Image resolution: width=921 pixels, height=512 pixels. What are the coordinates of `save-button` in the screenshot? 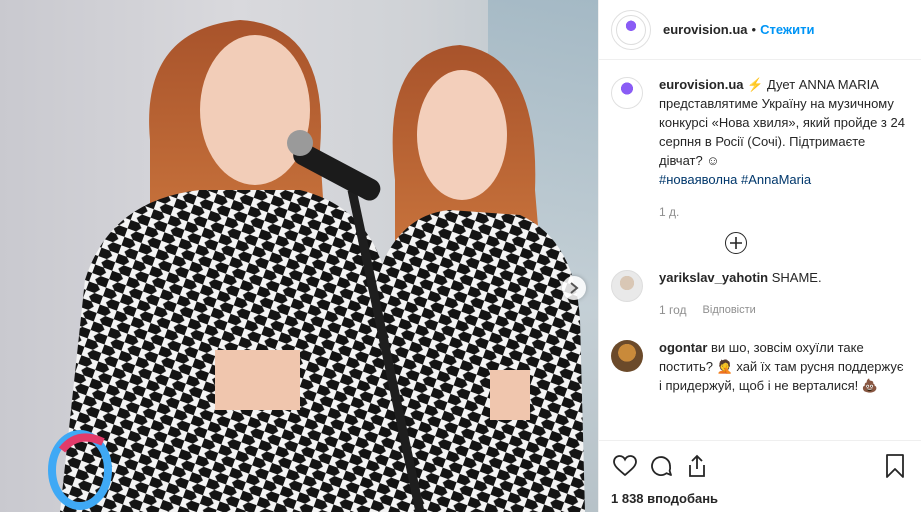 It's located at (895, 466).